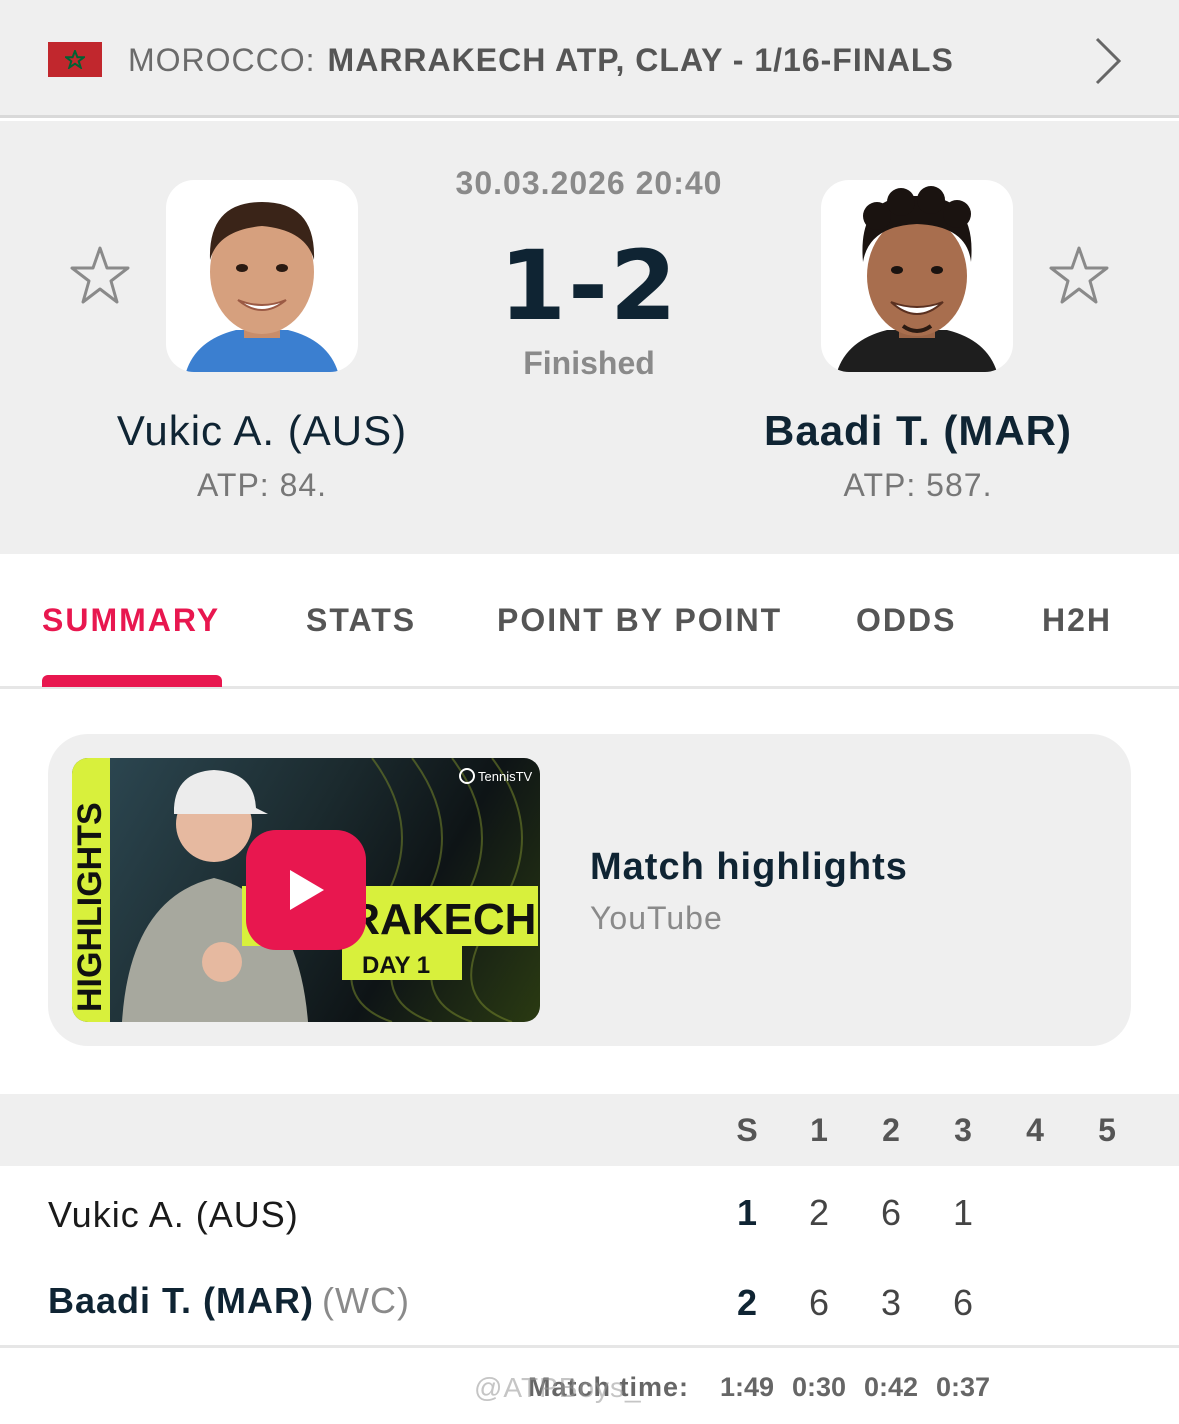  I want to click on favorite-star-icon-away, so click(1079, 276).